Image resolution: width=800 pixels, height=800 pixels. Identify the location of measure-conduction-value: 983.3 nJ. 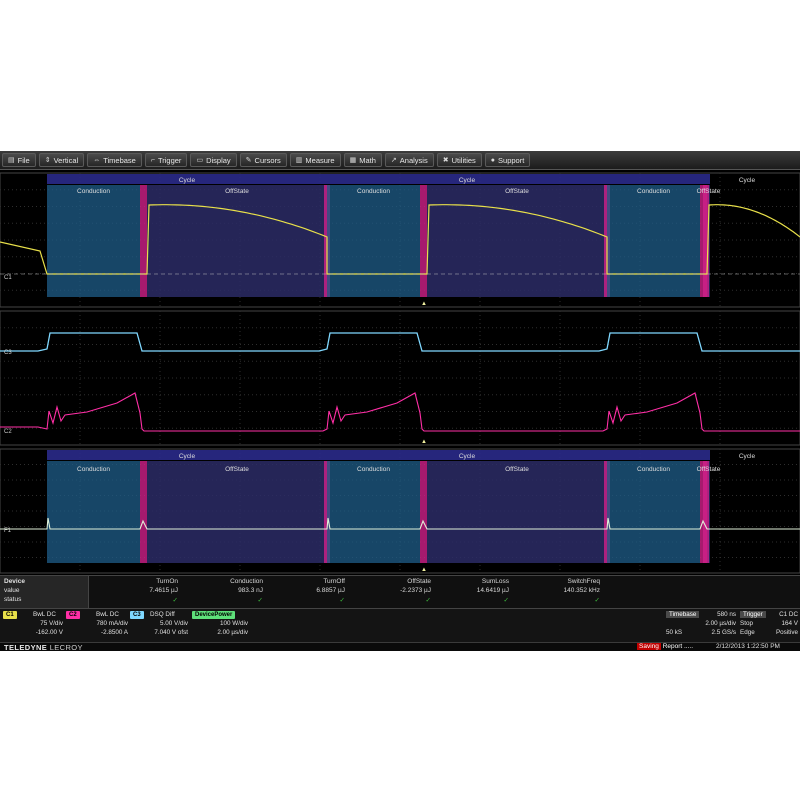
(250, 590).